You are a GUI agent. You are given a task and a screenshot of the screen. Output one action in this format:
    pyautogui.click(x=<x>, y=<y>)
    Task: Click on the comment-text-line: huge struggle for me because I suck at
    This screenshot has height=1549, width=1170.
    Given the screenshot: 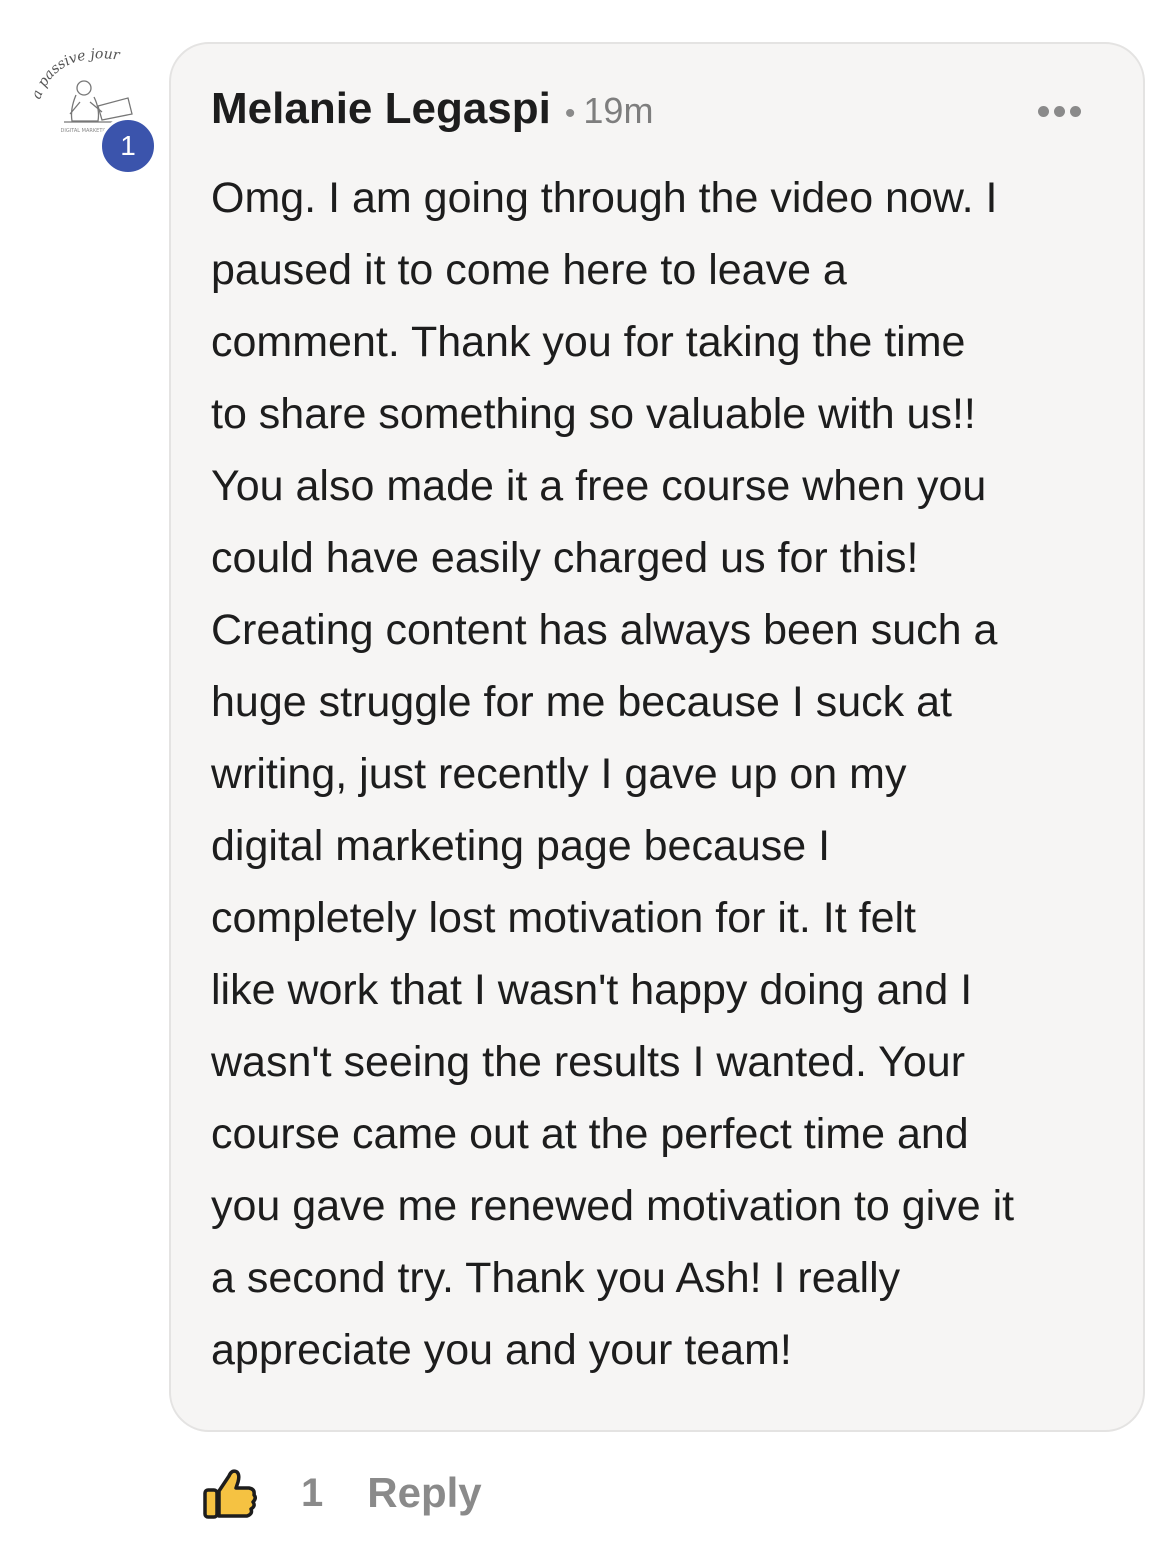 What is the action you would take?
    pyautogui.click(x=581, y=702)
    